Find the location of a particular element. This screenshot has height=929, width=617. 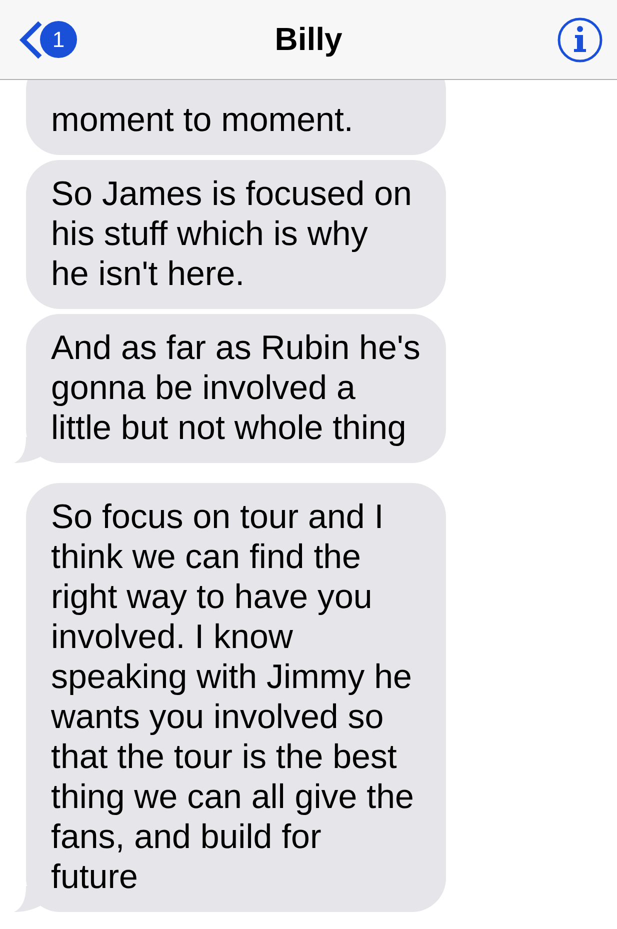

contact-name: Billy is located at coordinates (308, 39).